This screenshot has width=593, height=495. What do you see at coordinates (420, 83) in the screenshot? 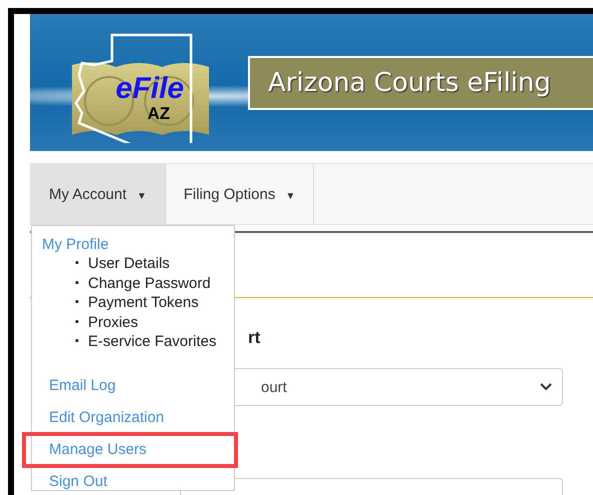
I see `site-title: Arizona Courts eFiling` at bounding box center [420, 83].